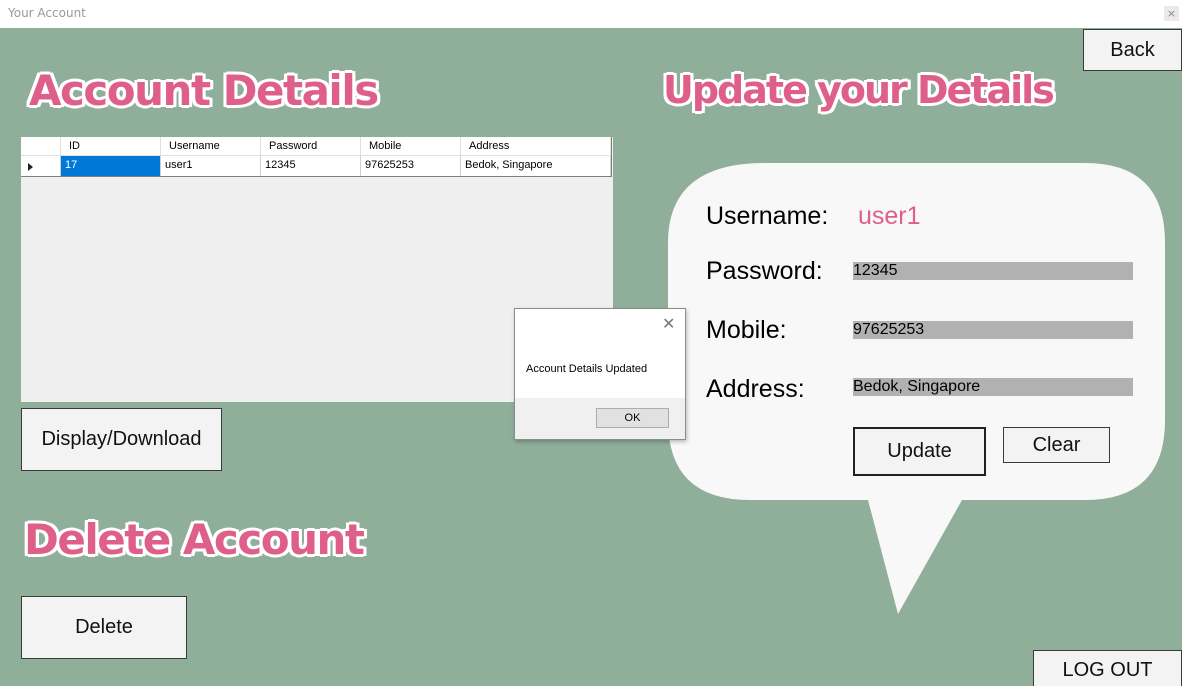  I want to click on logout-button: LOG OUT, so click(1107, 668).